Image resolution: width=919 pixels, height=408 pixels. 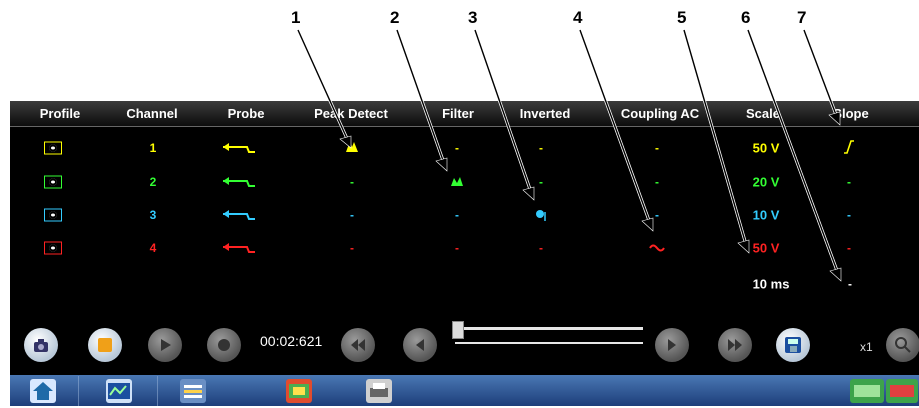 I want to click on stop-icon, so click(x=105, y=345).